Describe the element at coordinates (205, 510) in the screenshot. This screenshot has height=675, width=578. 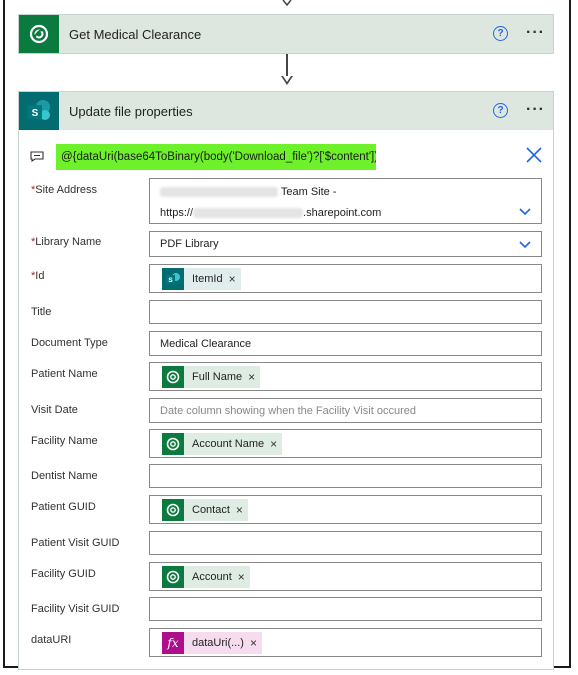
I see `dynamic-content-token: Contact ×` at that location.